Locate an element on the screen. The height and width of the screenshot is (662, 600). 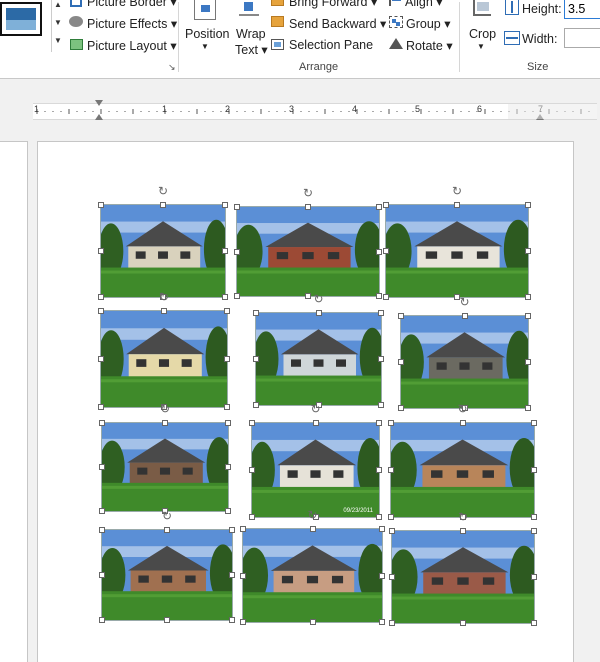
picture-layout-button: Picture Layout ▾ is located at coordinates (132, 45).